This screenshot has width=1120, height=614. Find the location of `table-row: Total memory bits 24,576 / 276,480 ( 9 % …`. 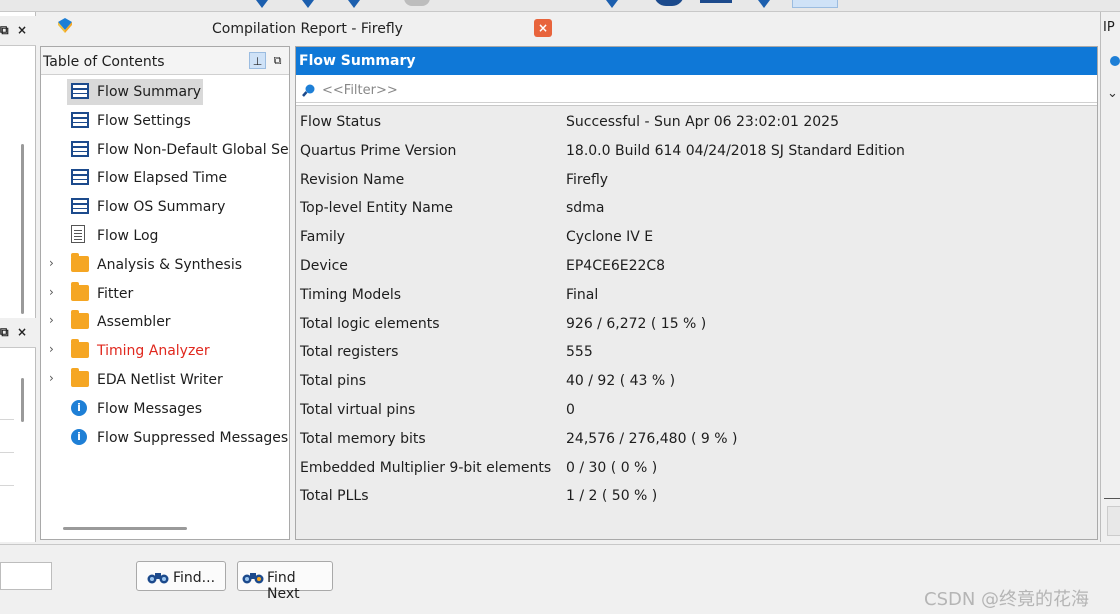

table-row: Total memory bits 24,576 / 276,480 ( 9 % … is located at coordinates (696, 437).